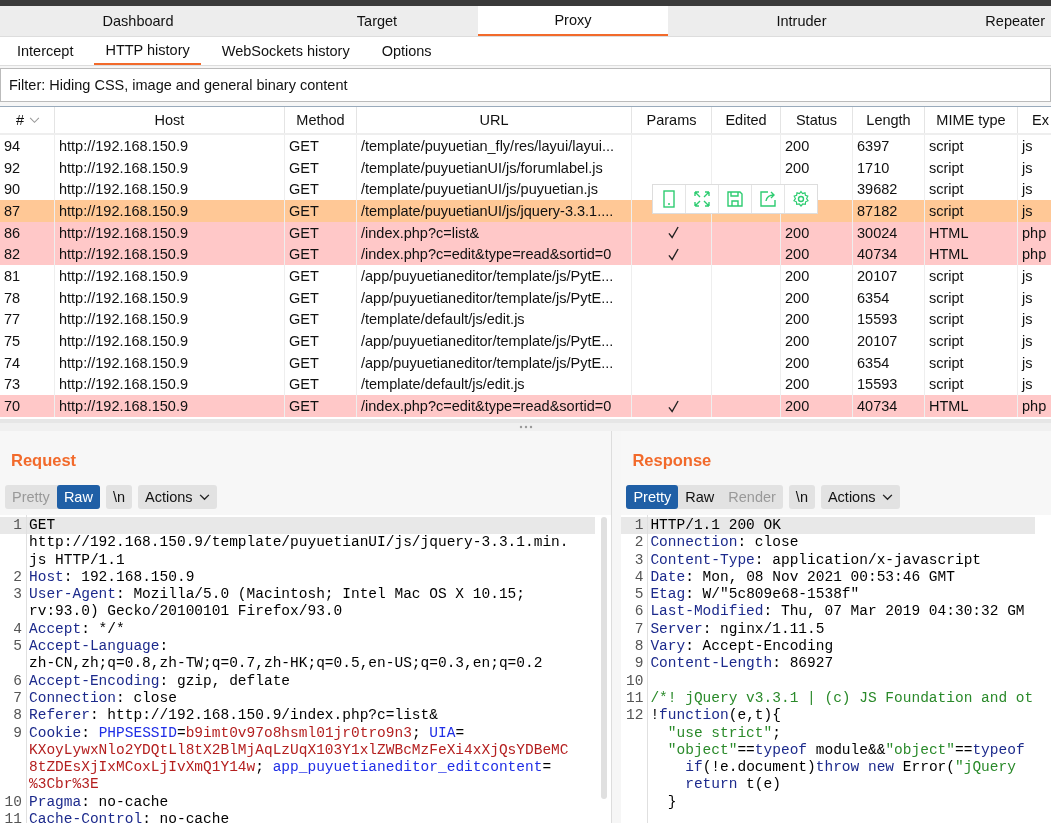 Image resolution: width=1051 pixels, height=823 pixels. What do you see at coordinates (186, 612) in the screenshot?
I see `code-line: rv:93.0) Gecko/20100101 Firefox/93.0` at bounding box center [186, 612].